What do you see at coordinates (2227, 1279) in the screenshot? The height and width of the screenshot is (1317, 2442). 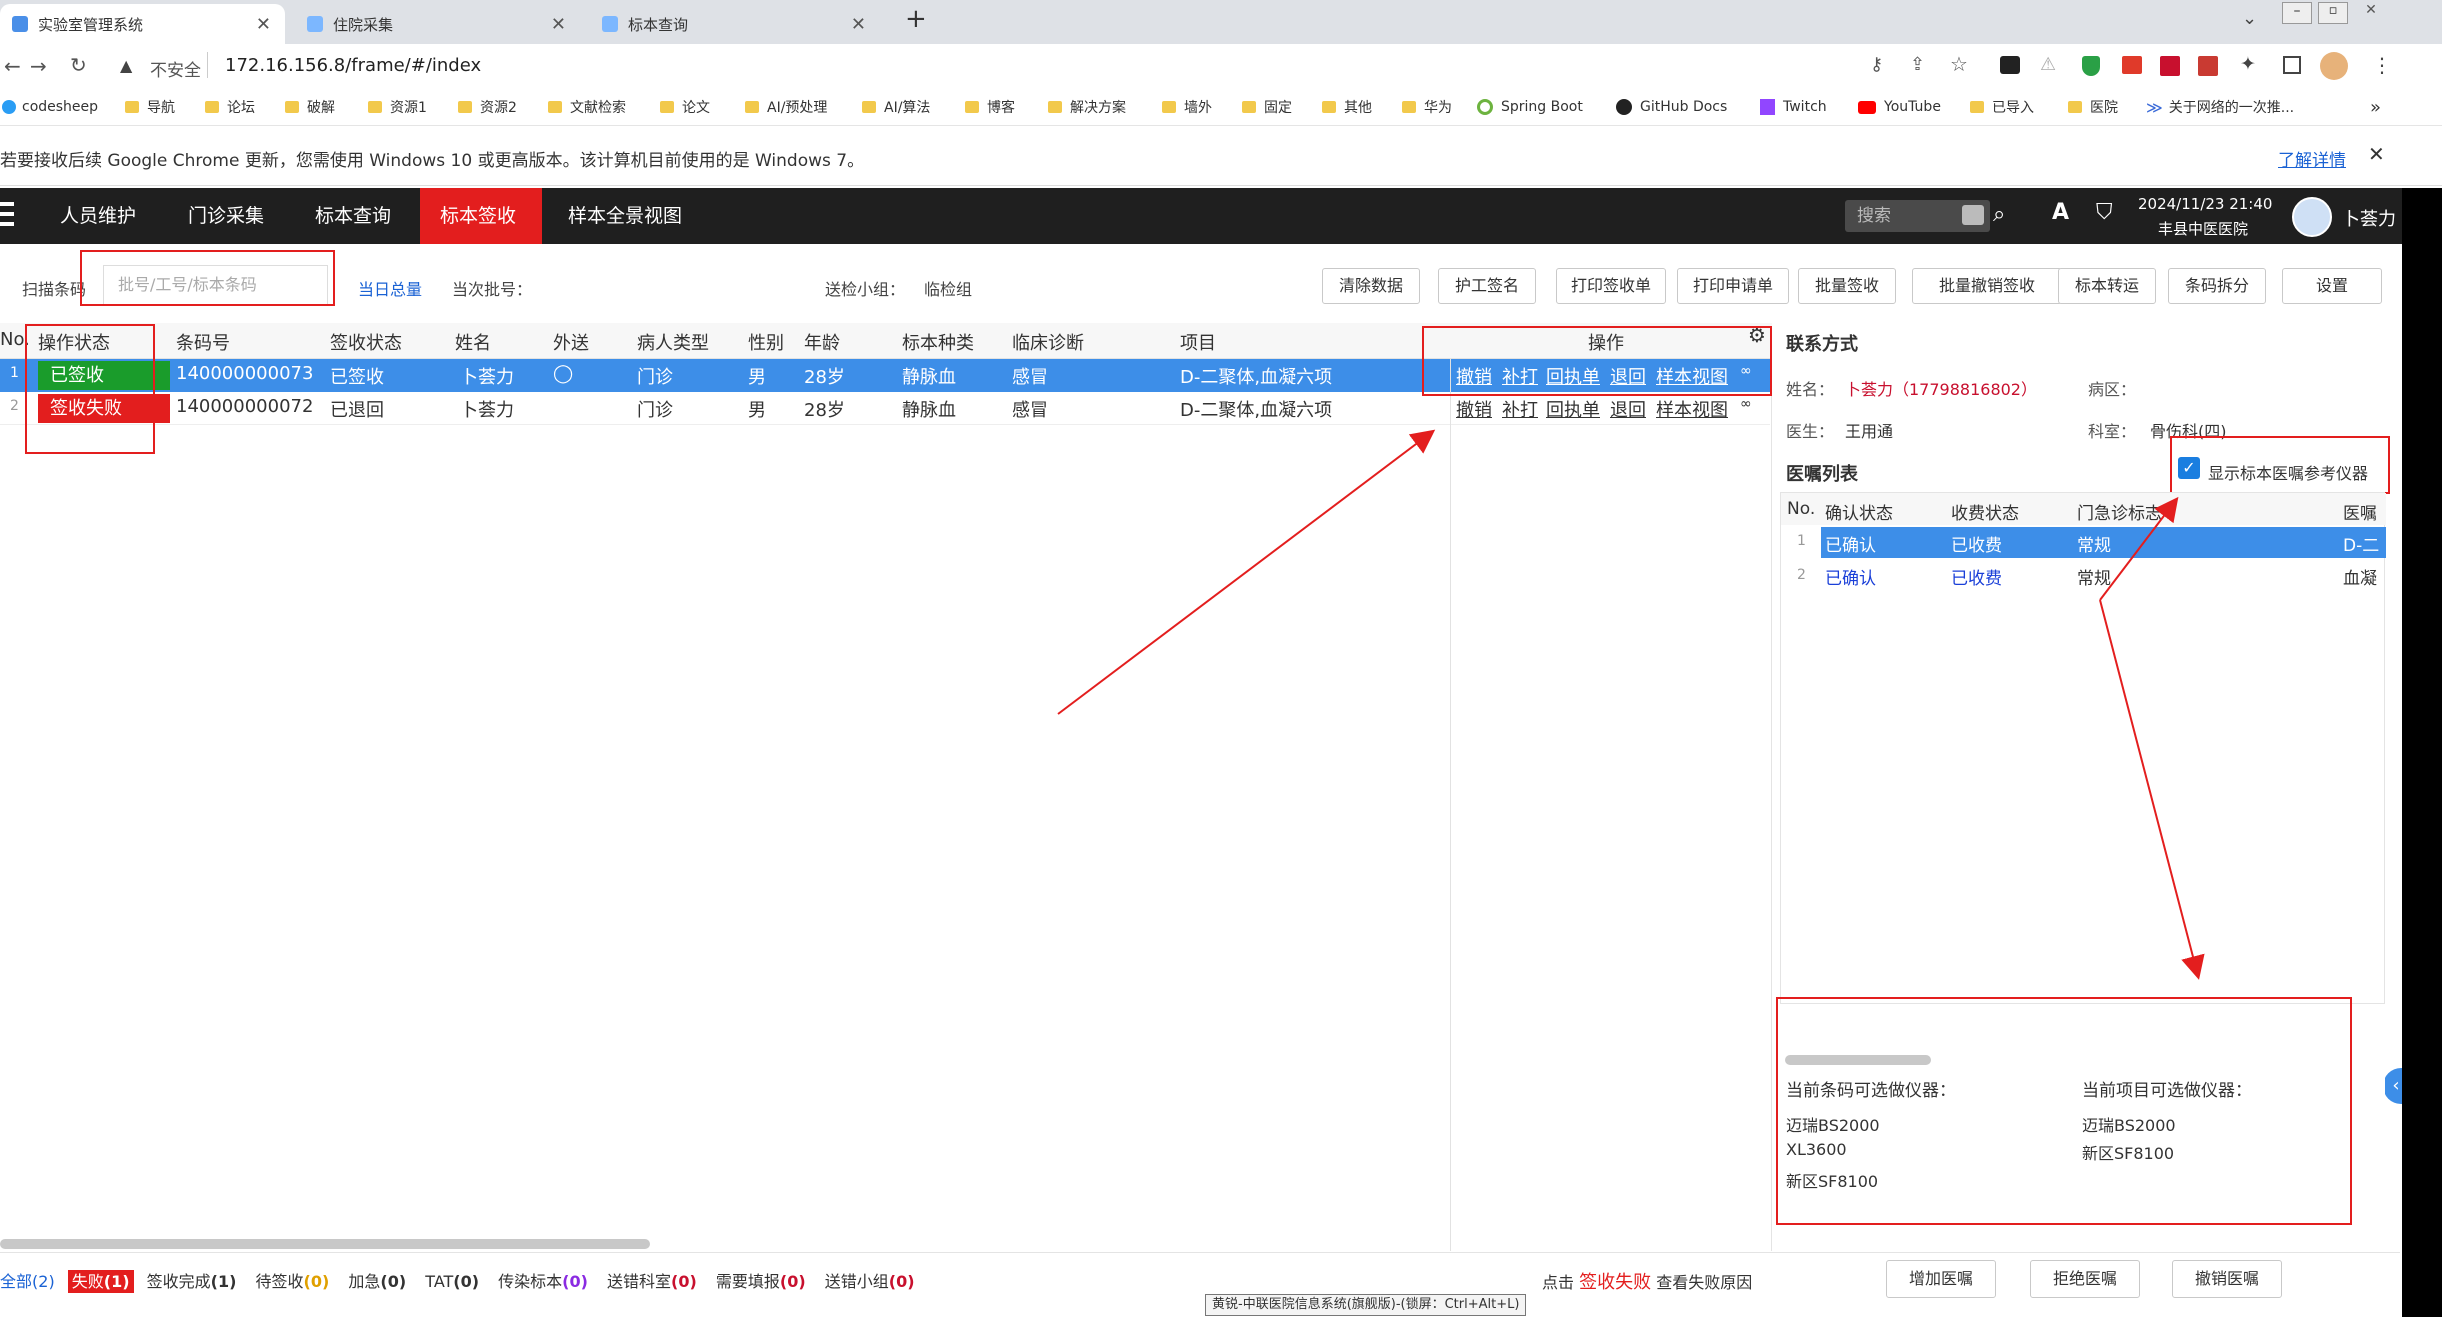 I see `cancel-order-button: 撤销医嘱` at bounding box center [2227, 1279].